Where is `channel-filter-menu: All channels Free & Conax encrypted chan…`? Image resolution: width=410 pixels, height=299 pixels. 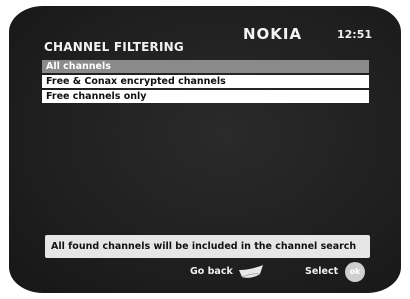 channel-filter-menu: All channels Free & Conax encrypted chan… is located at coordinates (205, 82).